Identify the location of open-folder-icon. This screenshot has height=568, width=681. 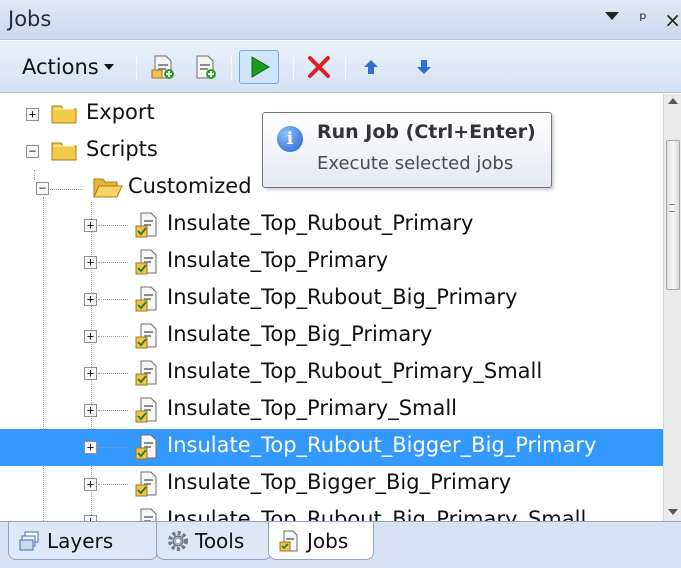
(108, 188).